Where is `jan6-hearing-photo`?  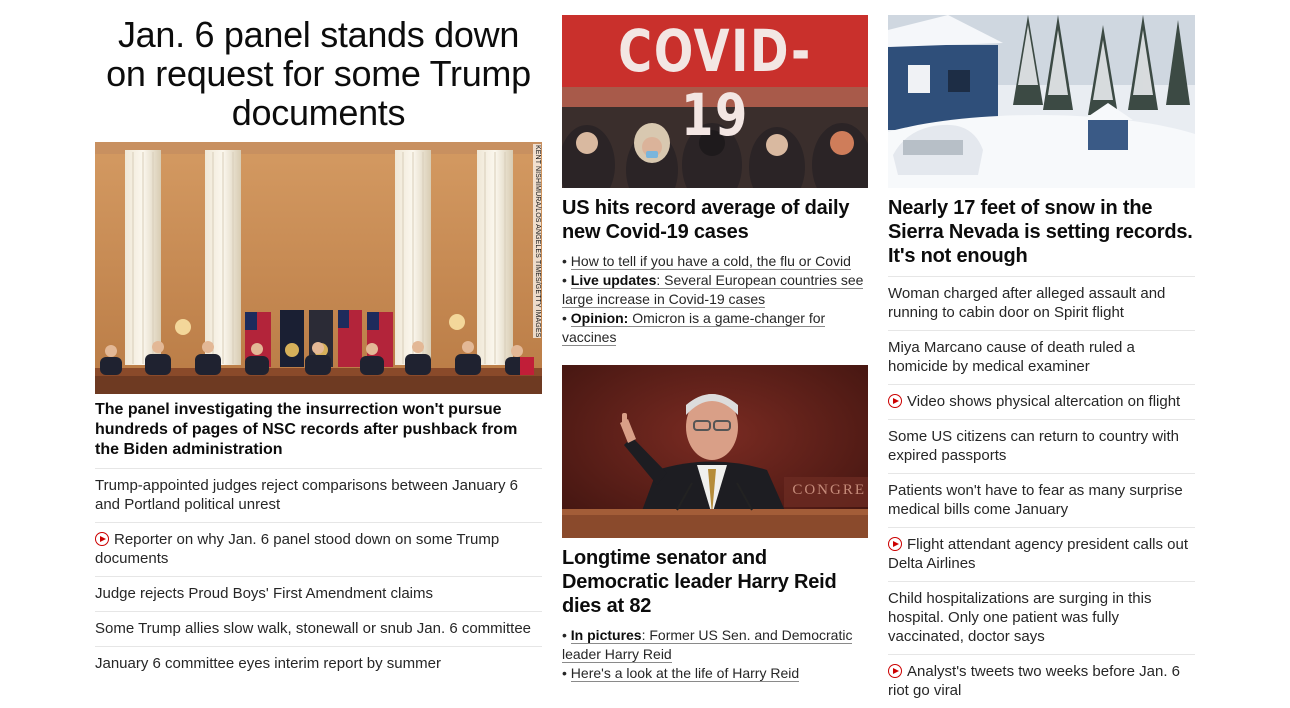 jan6-hearing-photo is located at coordinates (318, 268).